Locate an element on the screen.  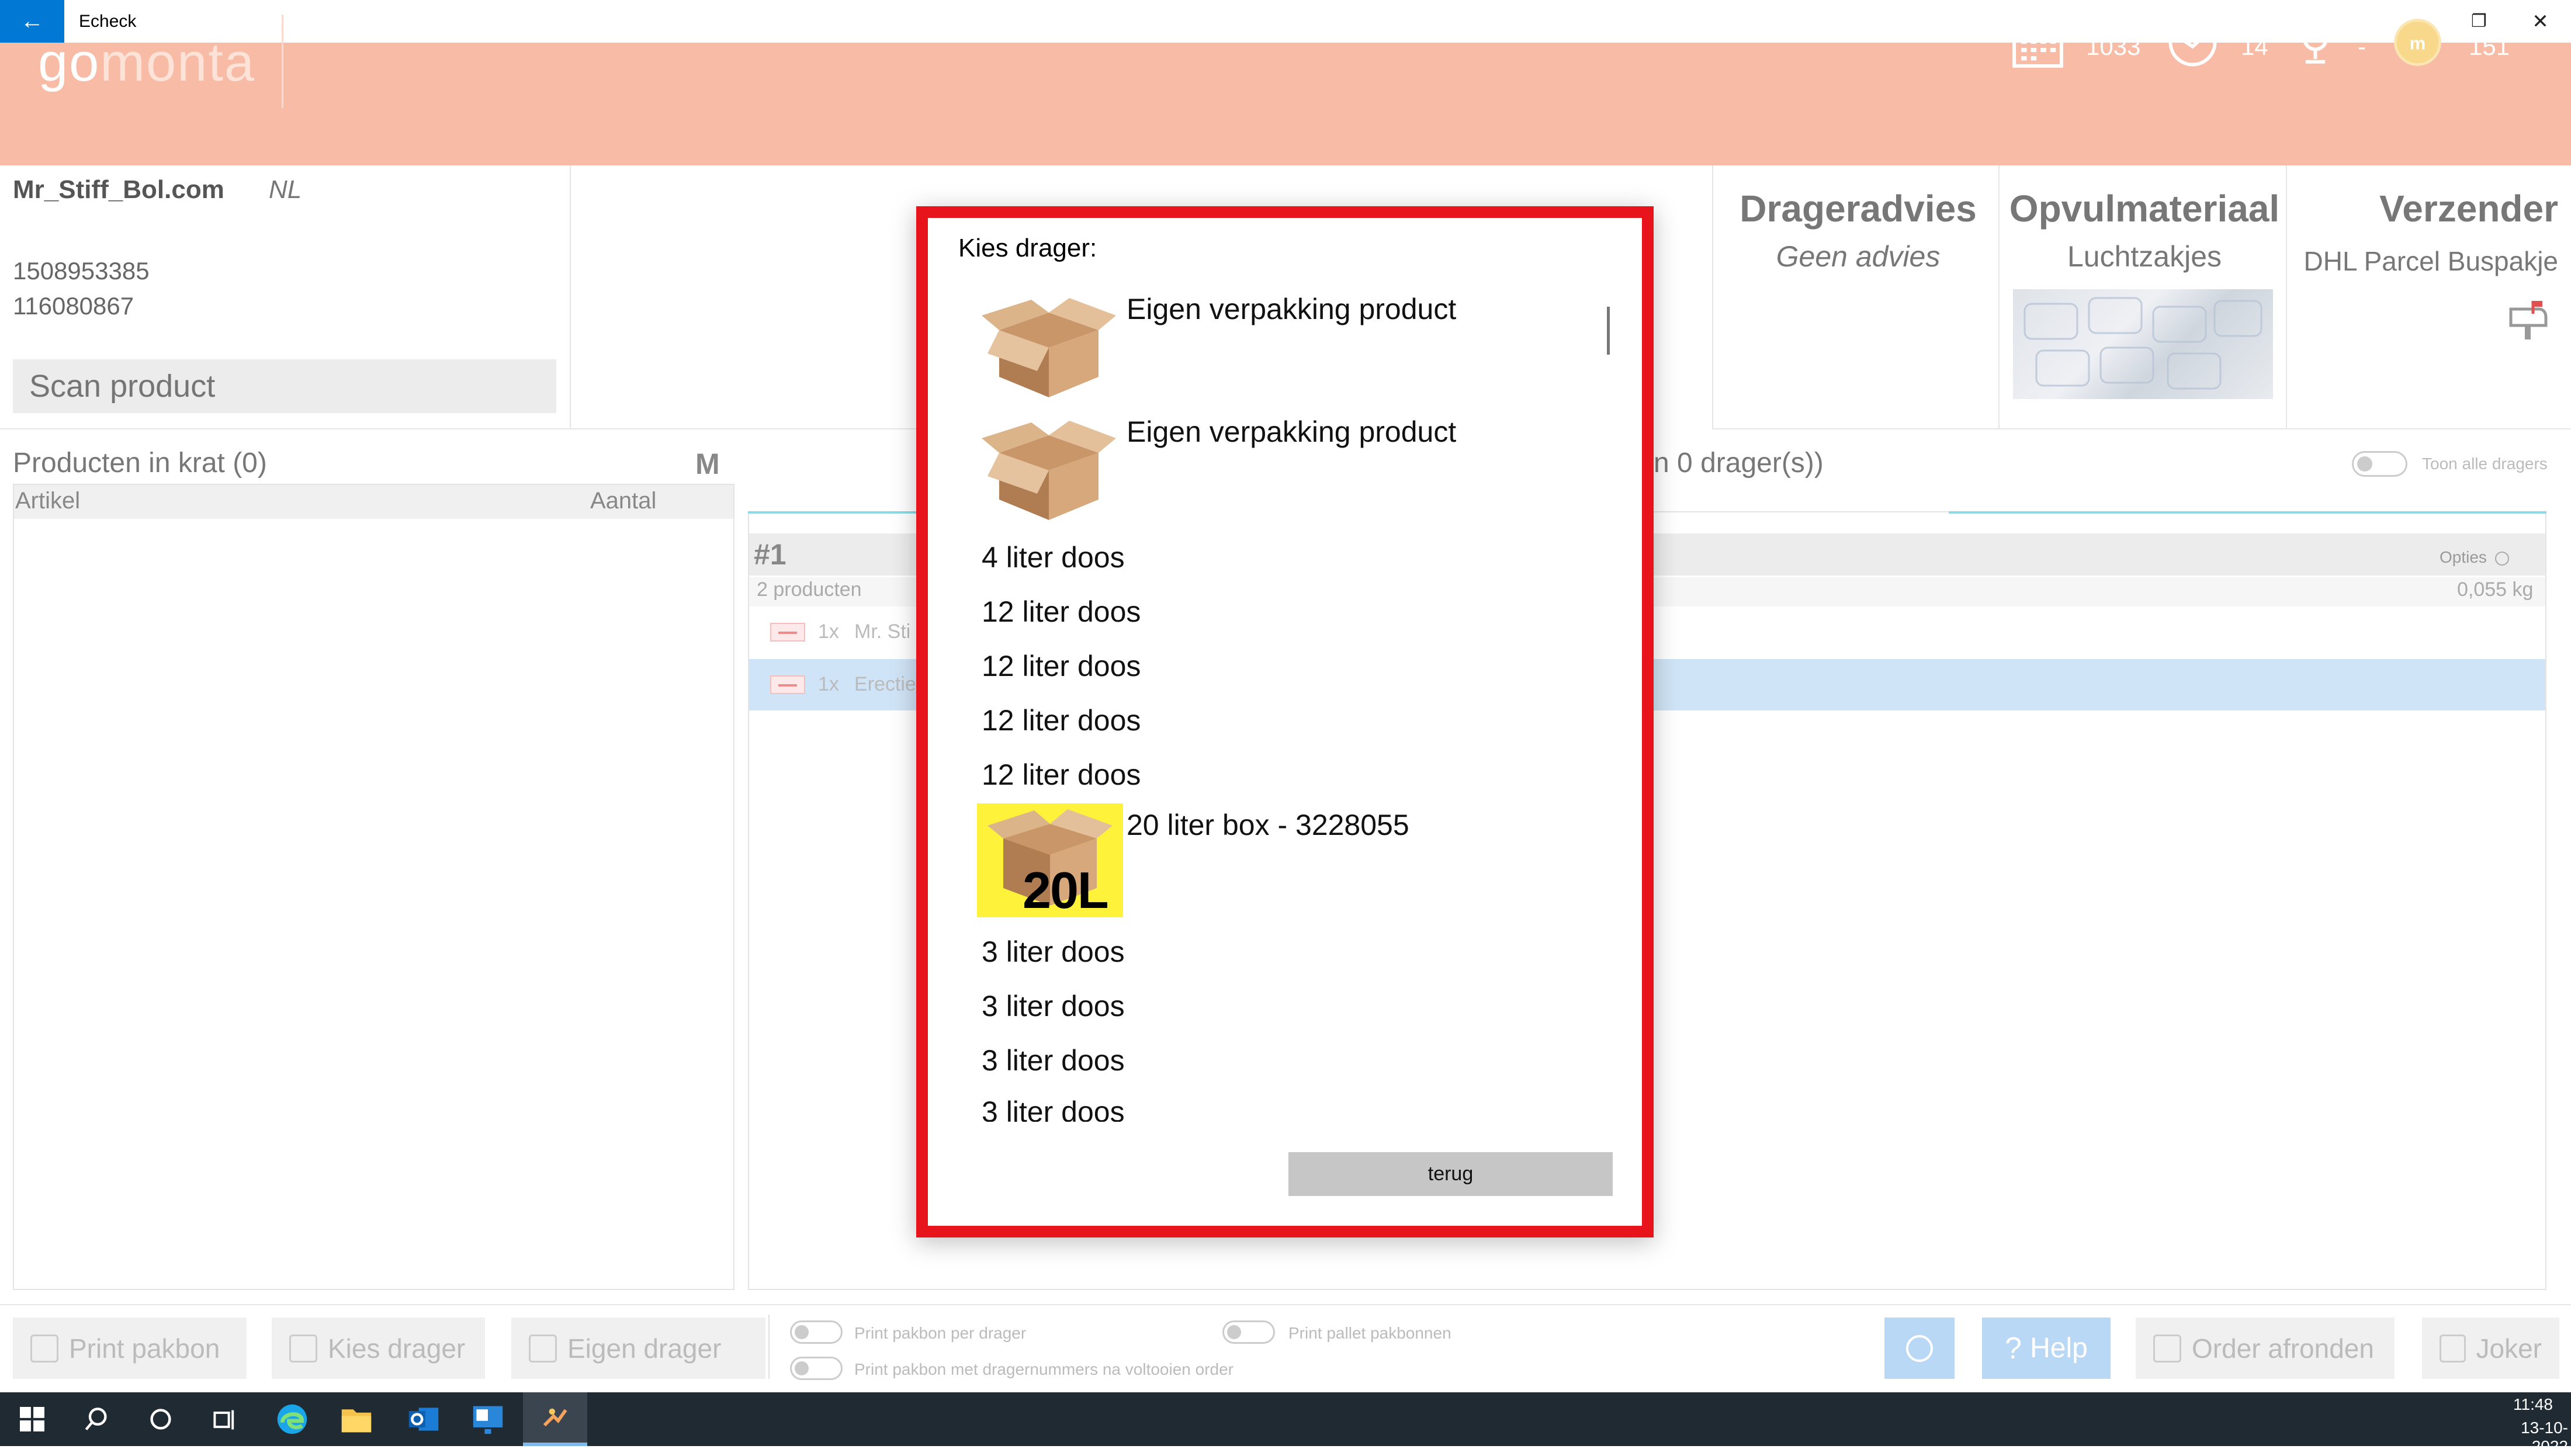
carrier-option-label: 20 liter box - 3228055 is located at coordinates (1268, 825).